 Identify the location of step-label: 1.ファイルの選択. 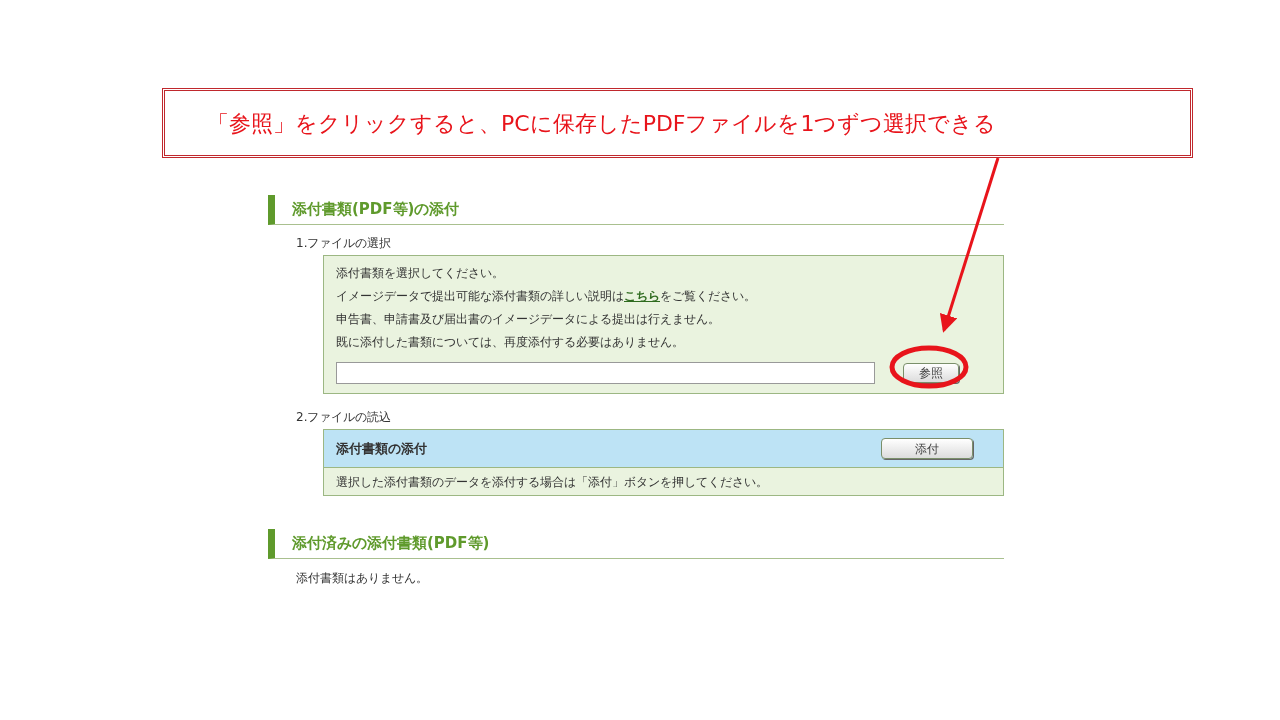
(344, 243).